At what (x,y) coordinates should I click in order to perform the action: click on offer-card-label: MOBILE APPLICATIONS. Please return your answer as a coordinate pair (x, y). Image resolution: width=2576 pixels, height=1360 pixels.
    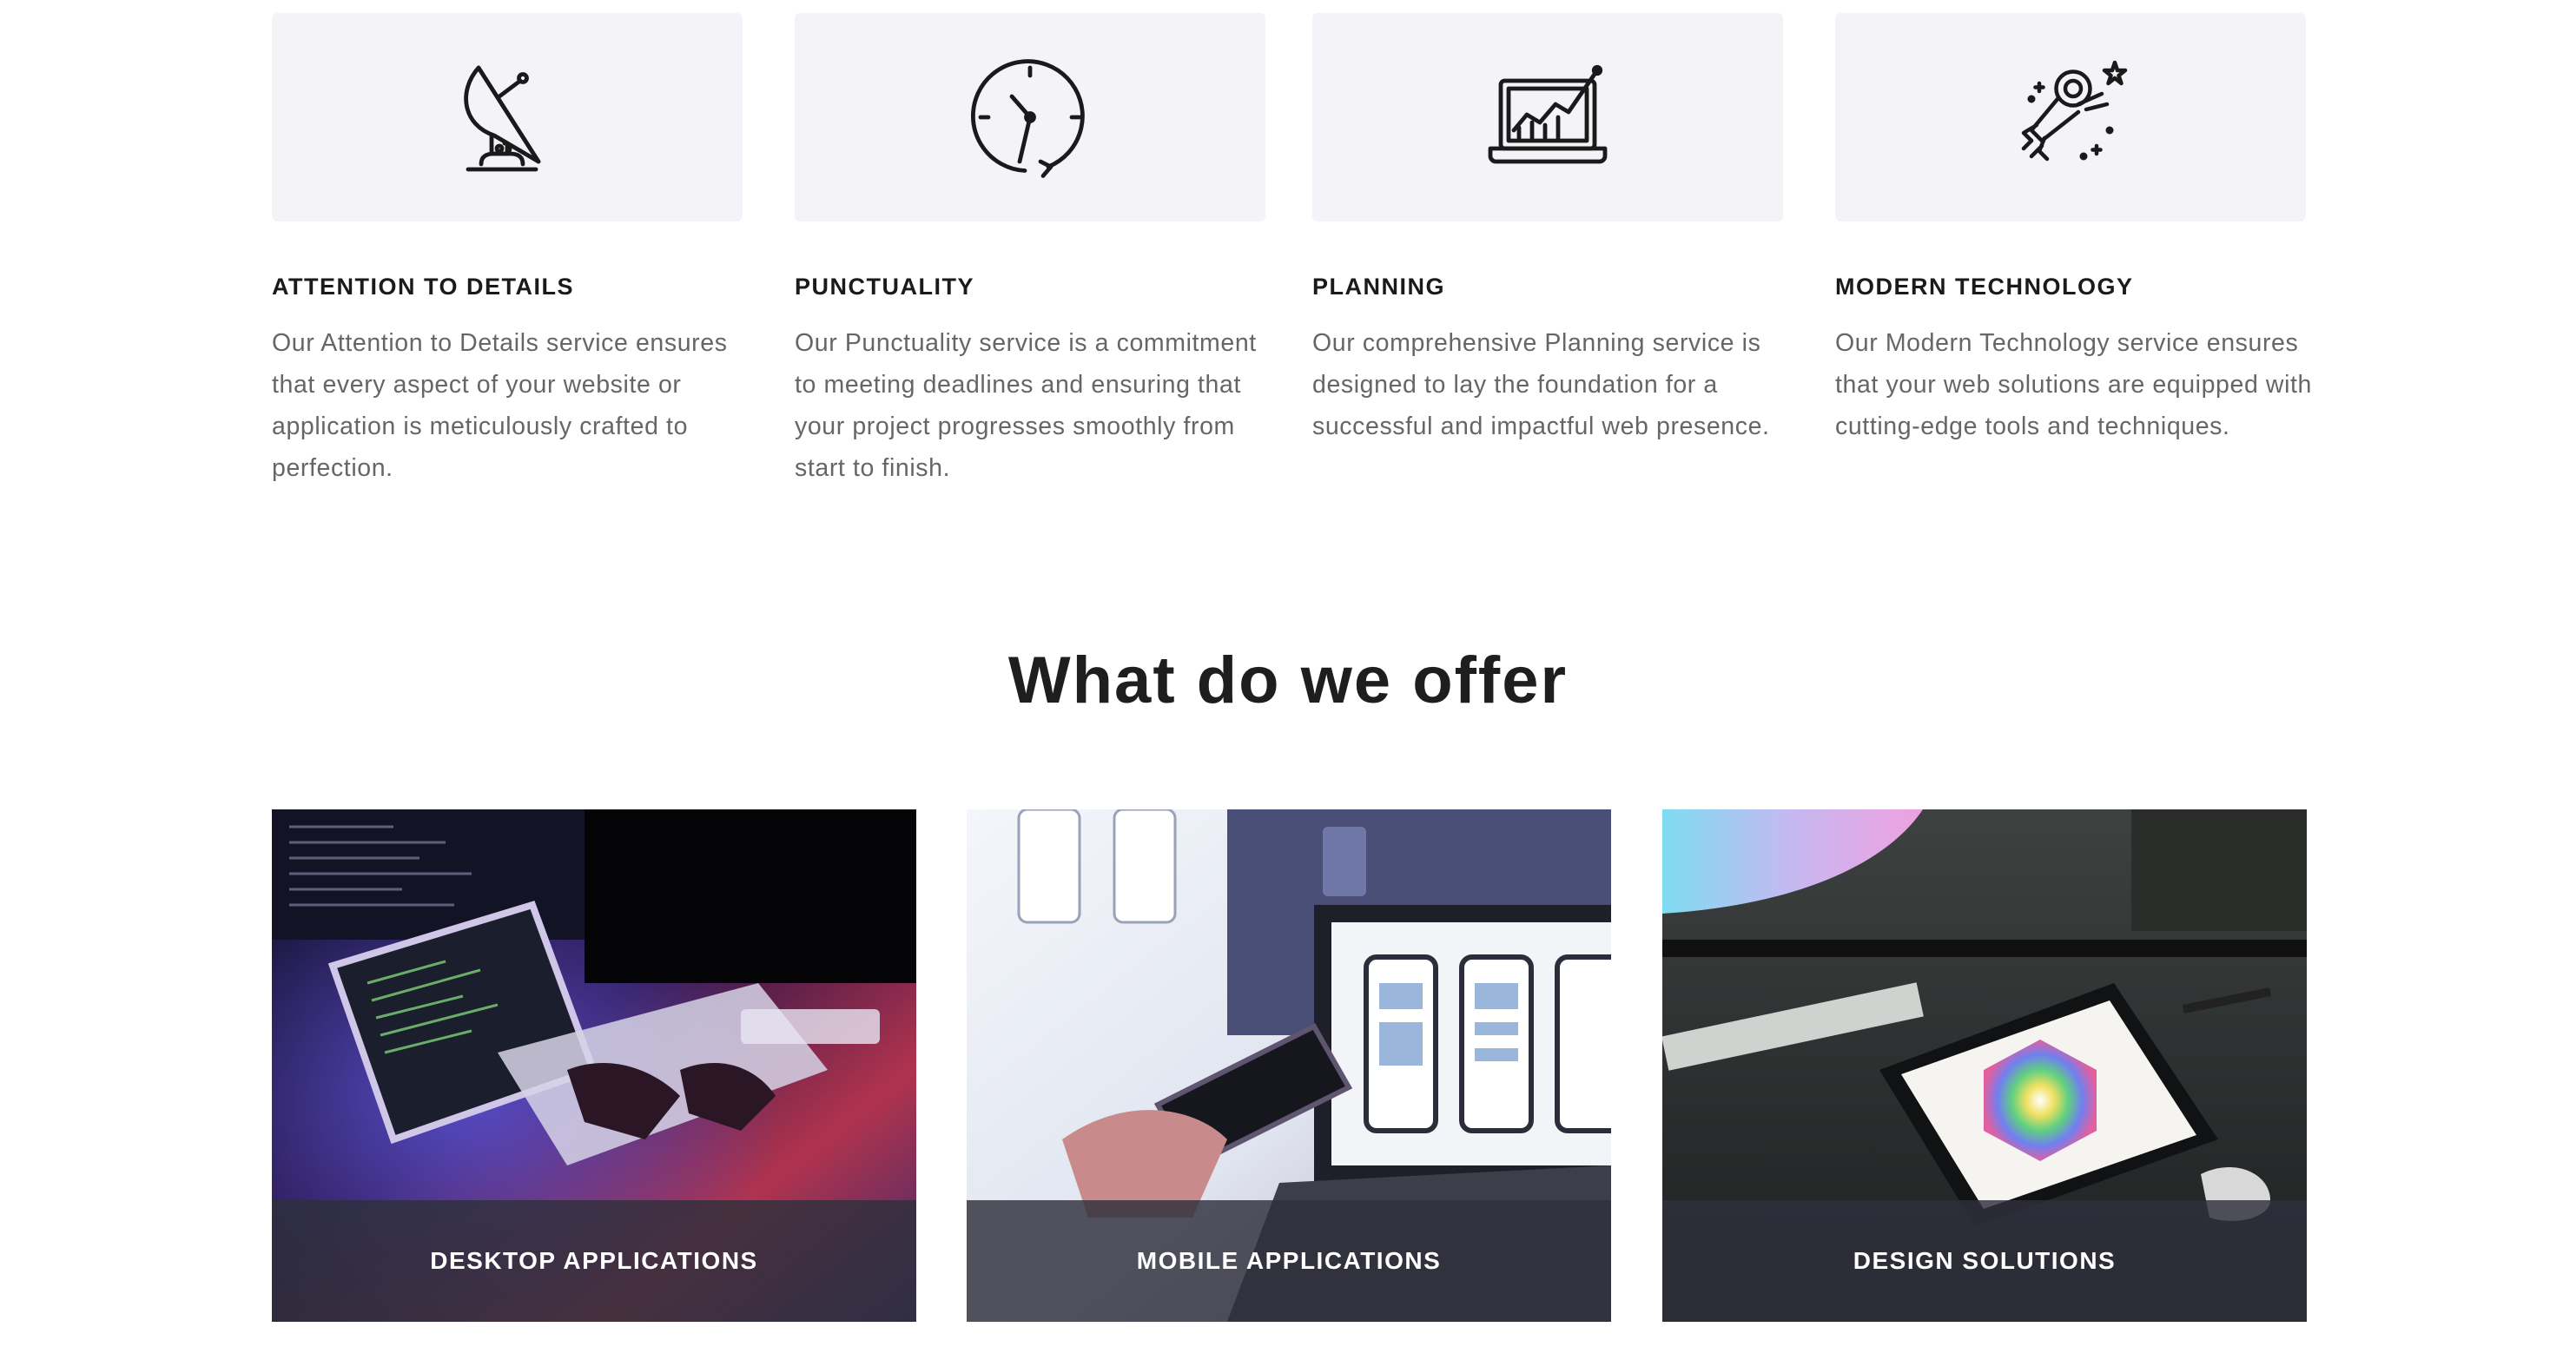
    Looking at the image, I should click on (1289, 1260).